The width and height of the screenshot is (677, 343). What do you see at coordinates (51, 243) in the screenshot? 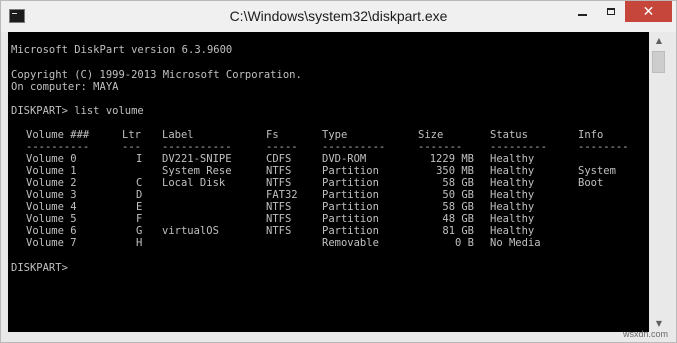
I see `cell-volume: Volume 7` at bounding box center [51, 243].